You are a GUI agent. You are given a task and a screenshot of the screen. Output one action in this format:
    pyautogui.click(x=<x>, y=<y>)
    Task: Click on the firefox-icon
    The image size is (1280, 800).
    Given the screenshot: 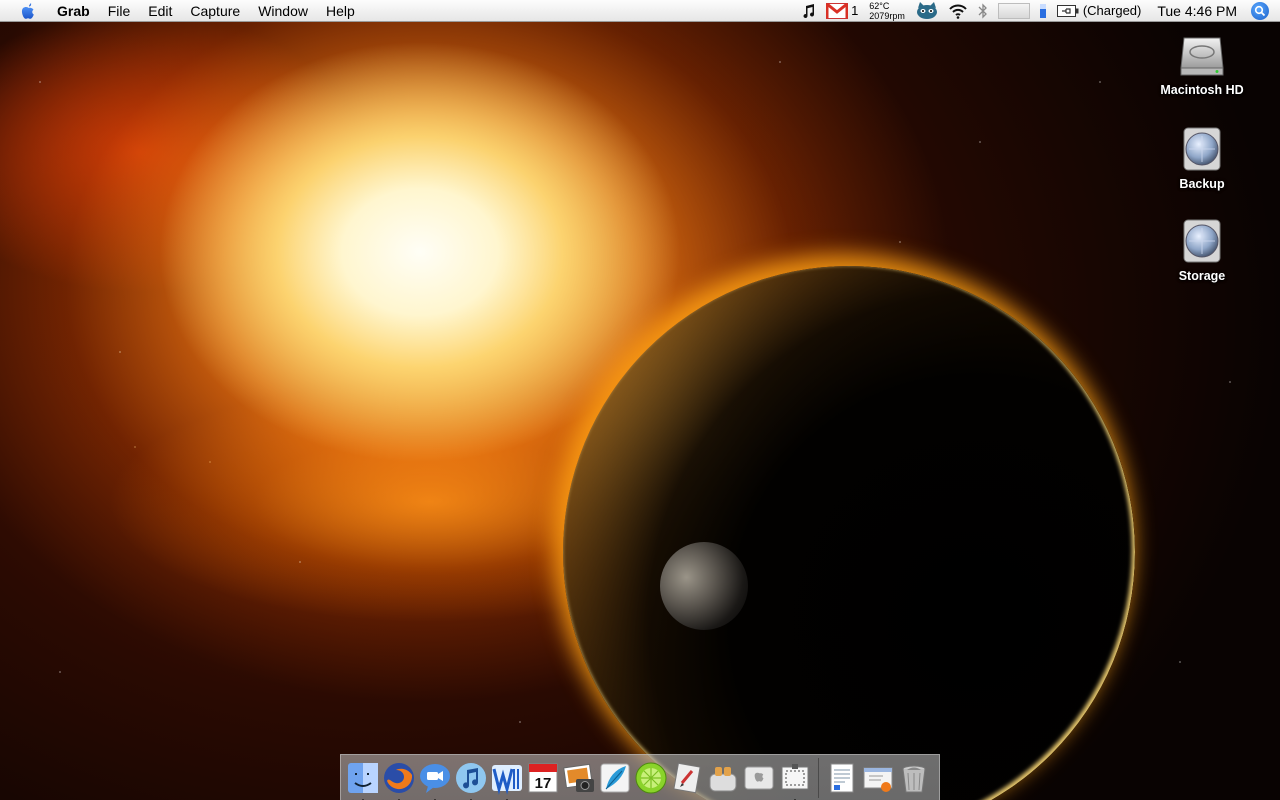 What is the action you would take?
    pyautogui.click(x=399, y=777)
    